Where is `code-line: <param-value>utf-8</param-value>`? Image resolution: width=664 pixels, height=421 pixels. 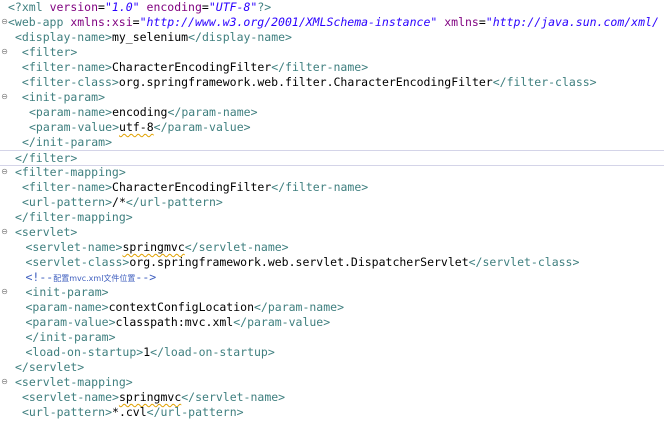
code-line: <param-value>utf-8</param-value> is located at coordinates (332, 127).